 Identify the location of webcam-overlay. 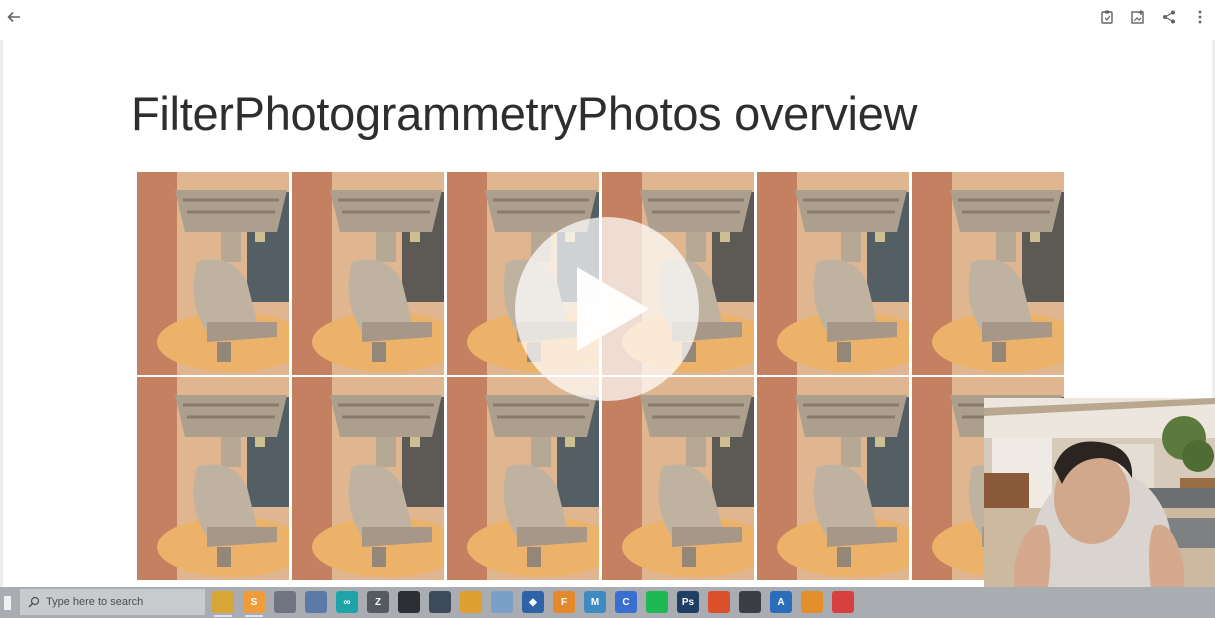
(1099, 504).